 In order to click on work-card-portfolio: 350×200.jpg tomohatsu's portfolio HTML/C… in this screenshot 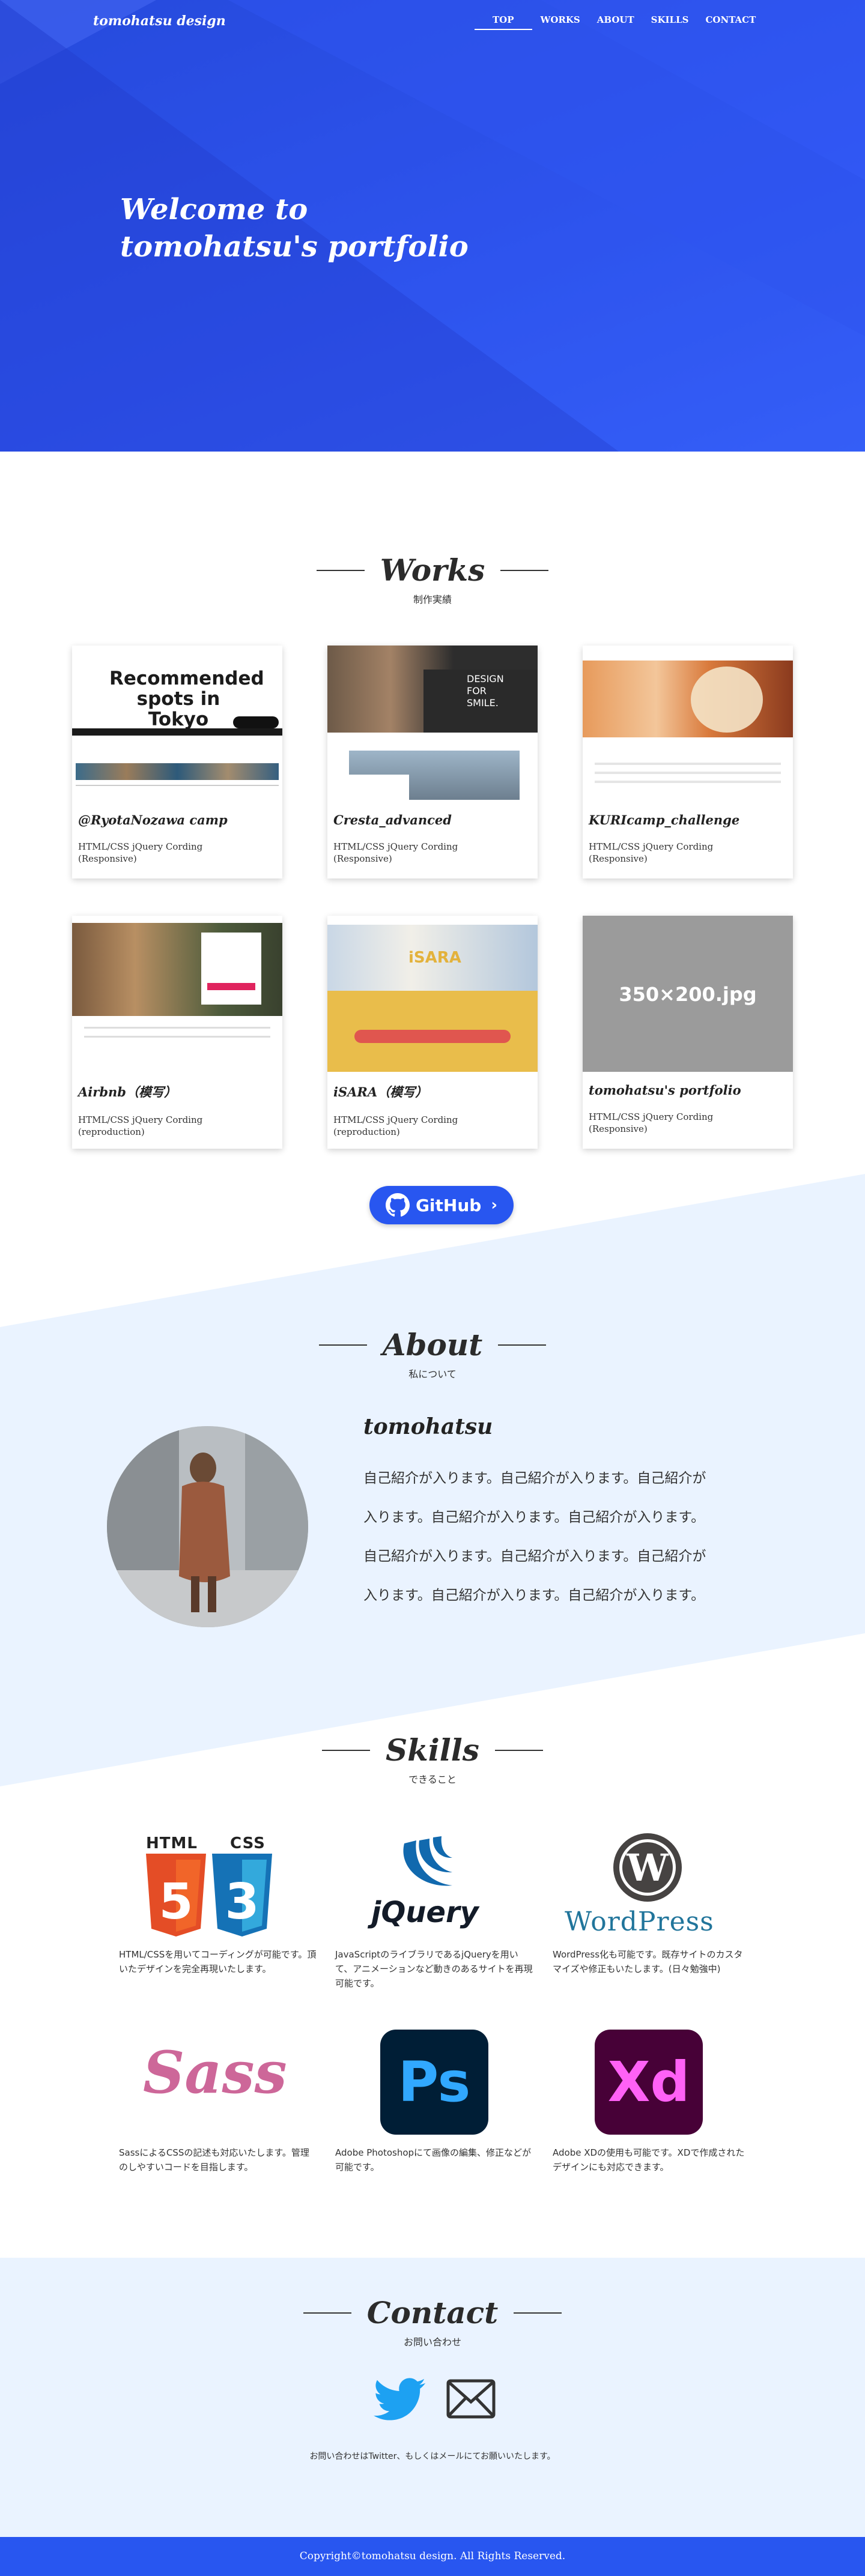, I will do `click(688, 1032)`.